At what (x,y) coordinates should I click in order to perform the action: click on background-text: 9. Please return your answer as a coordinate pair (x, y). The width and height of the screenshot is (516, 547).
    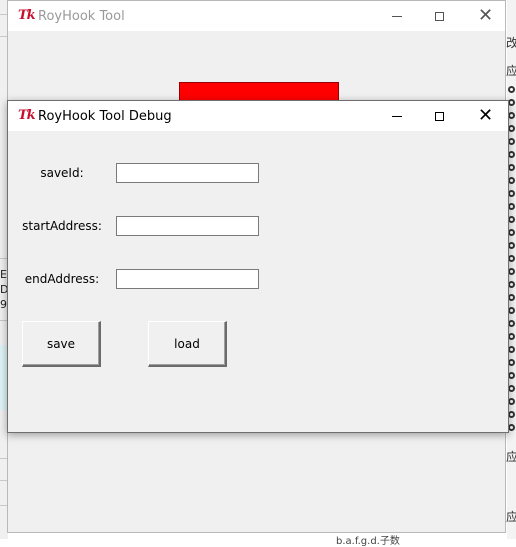
    Looking at the image, I should click on (3, 304).